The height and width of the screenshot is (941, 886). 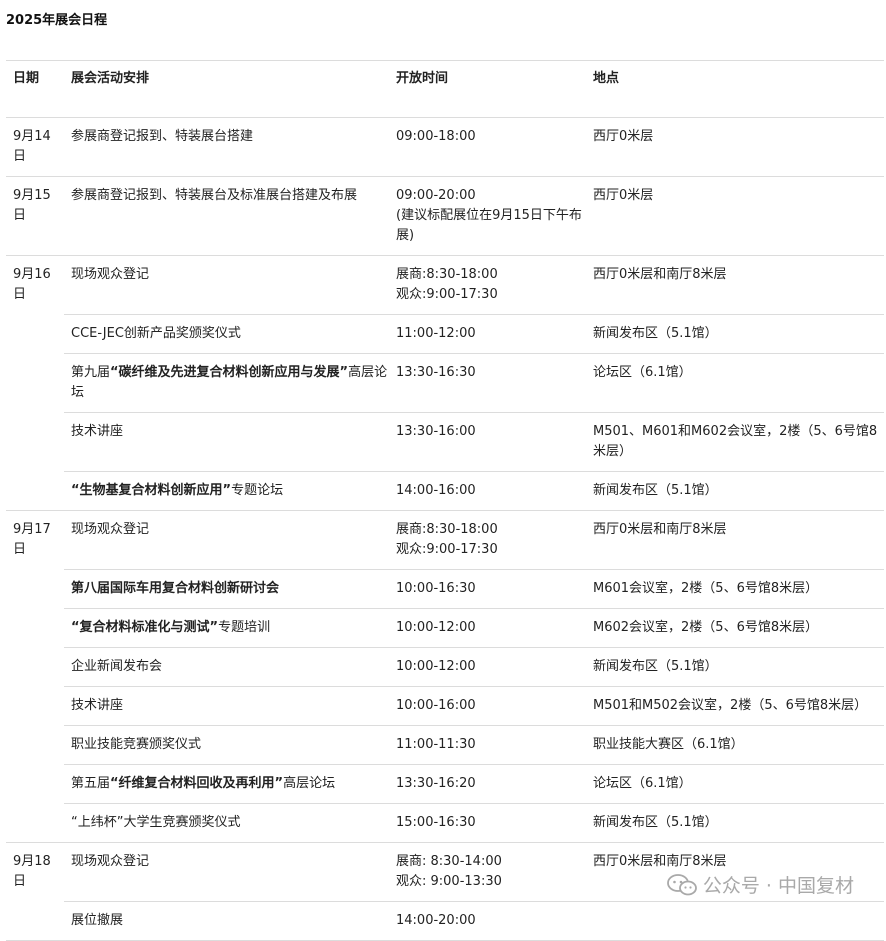 What do you see at coordinates (91, 783) in the screenshot?
I see `activity-text: 第五届` at bounding box center [91, 783].